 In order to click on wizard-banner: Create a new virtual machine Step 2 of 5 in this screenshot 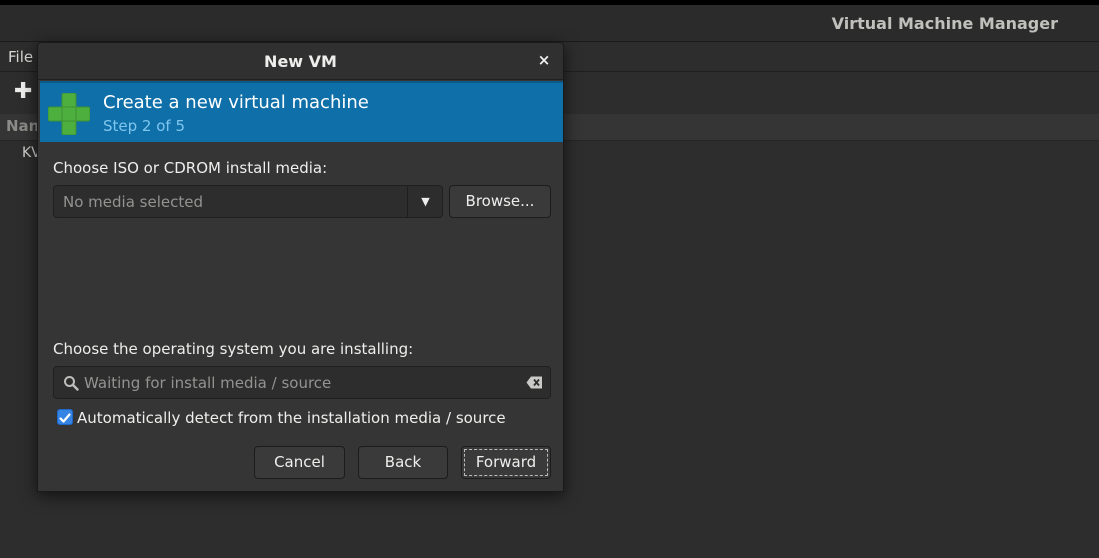, I will do `click(301, 111)`.